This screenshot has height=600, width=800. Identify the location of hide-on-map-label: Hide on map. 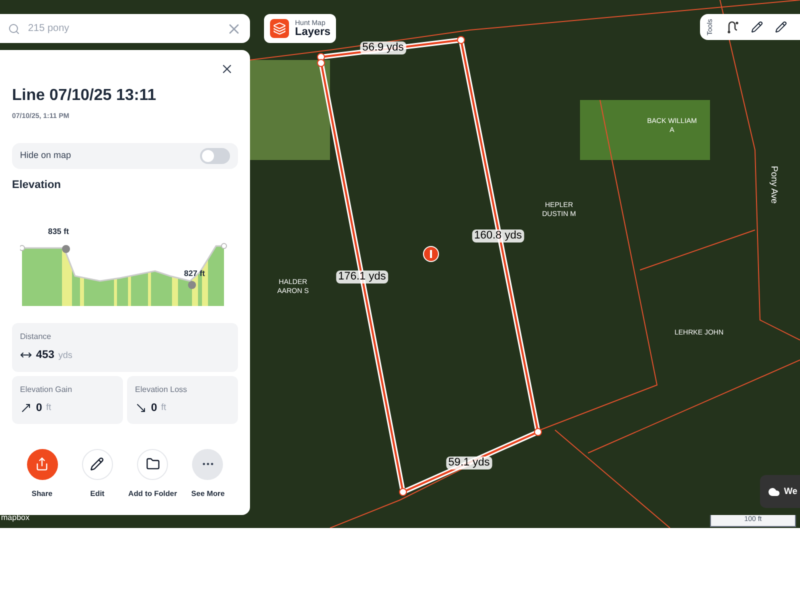
(46, 155).